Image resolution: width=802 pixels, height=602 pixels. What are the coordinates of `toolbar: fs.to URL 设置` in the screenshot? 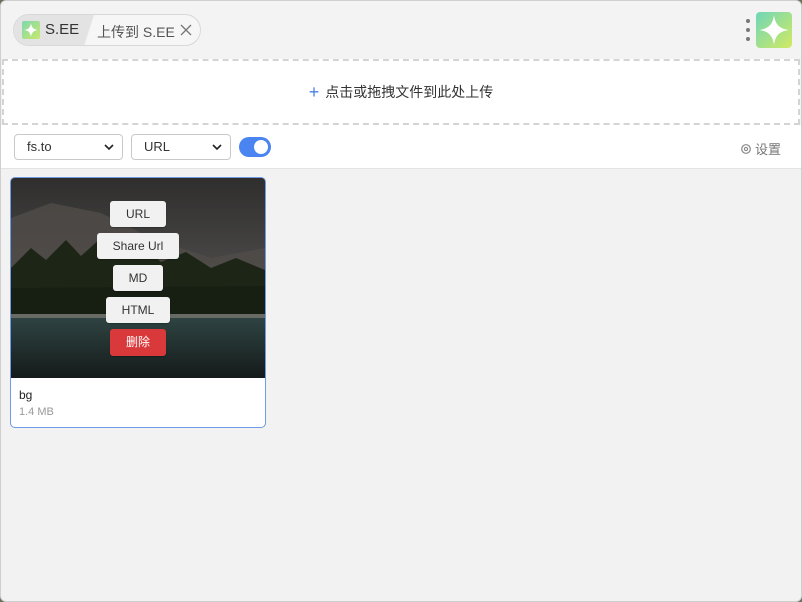 It's located at (401, 147).